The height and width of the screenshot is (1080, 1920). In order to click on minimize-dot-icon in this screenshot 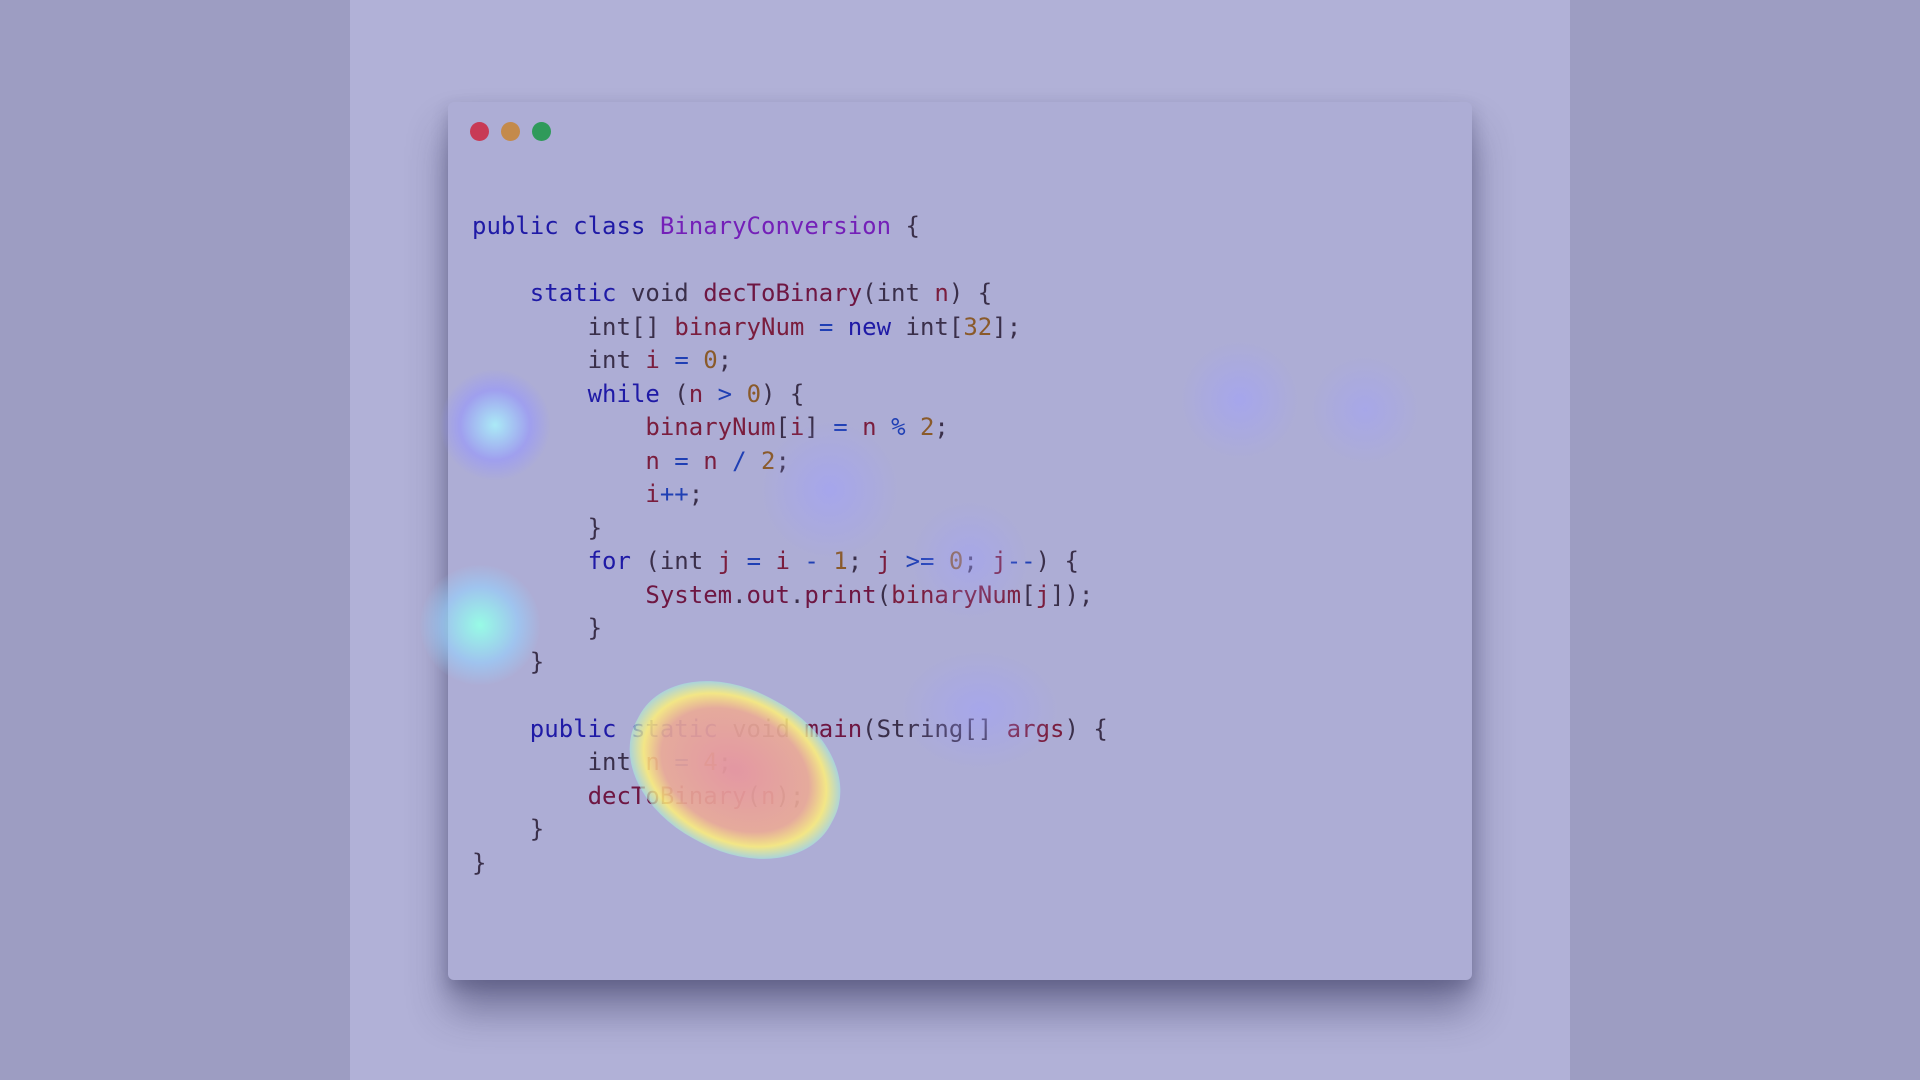, I will do `click(510, 131)`.